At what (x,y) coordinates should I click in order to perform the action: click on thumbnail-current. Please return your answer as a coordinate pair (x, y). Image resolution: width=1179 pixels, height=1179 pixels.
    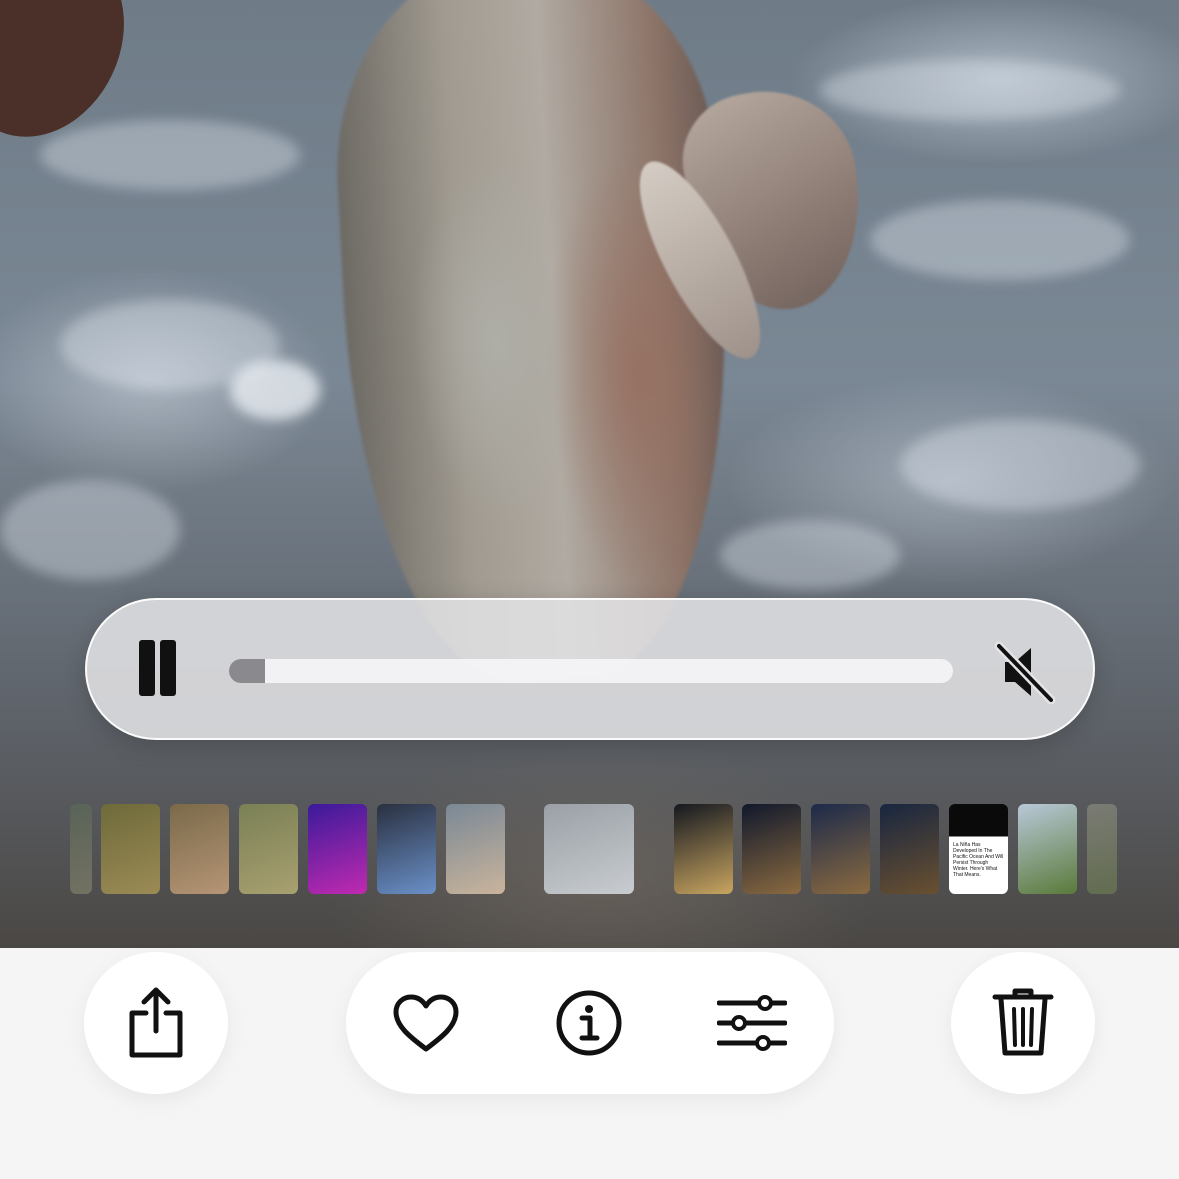
    Looking at the image, I should click on (589, 849).